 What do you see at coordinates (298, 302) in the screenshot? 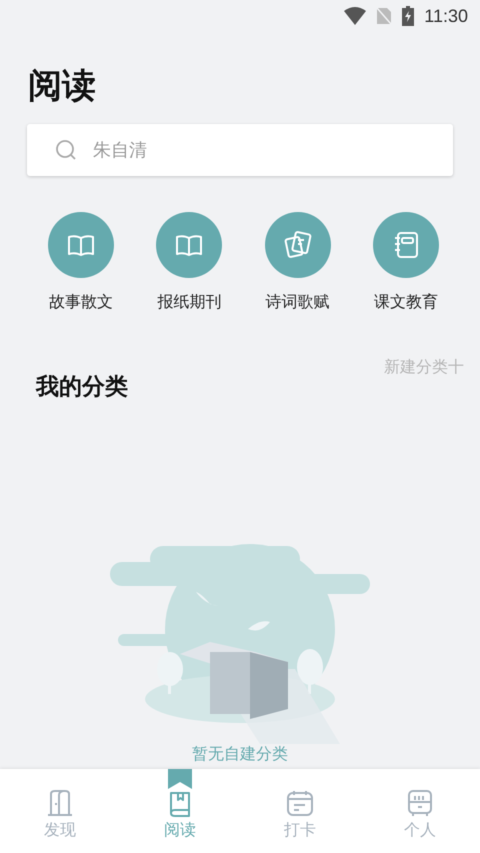
I see `category-label: 诗词歌赋` at bounding box center [298, 302].